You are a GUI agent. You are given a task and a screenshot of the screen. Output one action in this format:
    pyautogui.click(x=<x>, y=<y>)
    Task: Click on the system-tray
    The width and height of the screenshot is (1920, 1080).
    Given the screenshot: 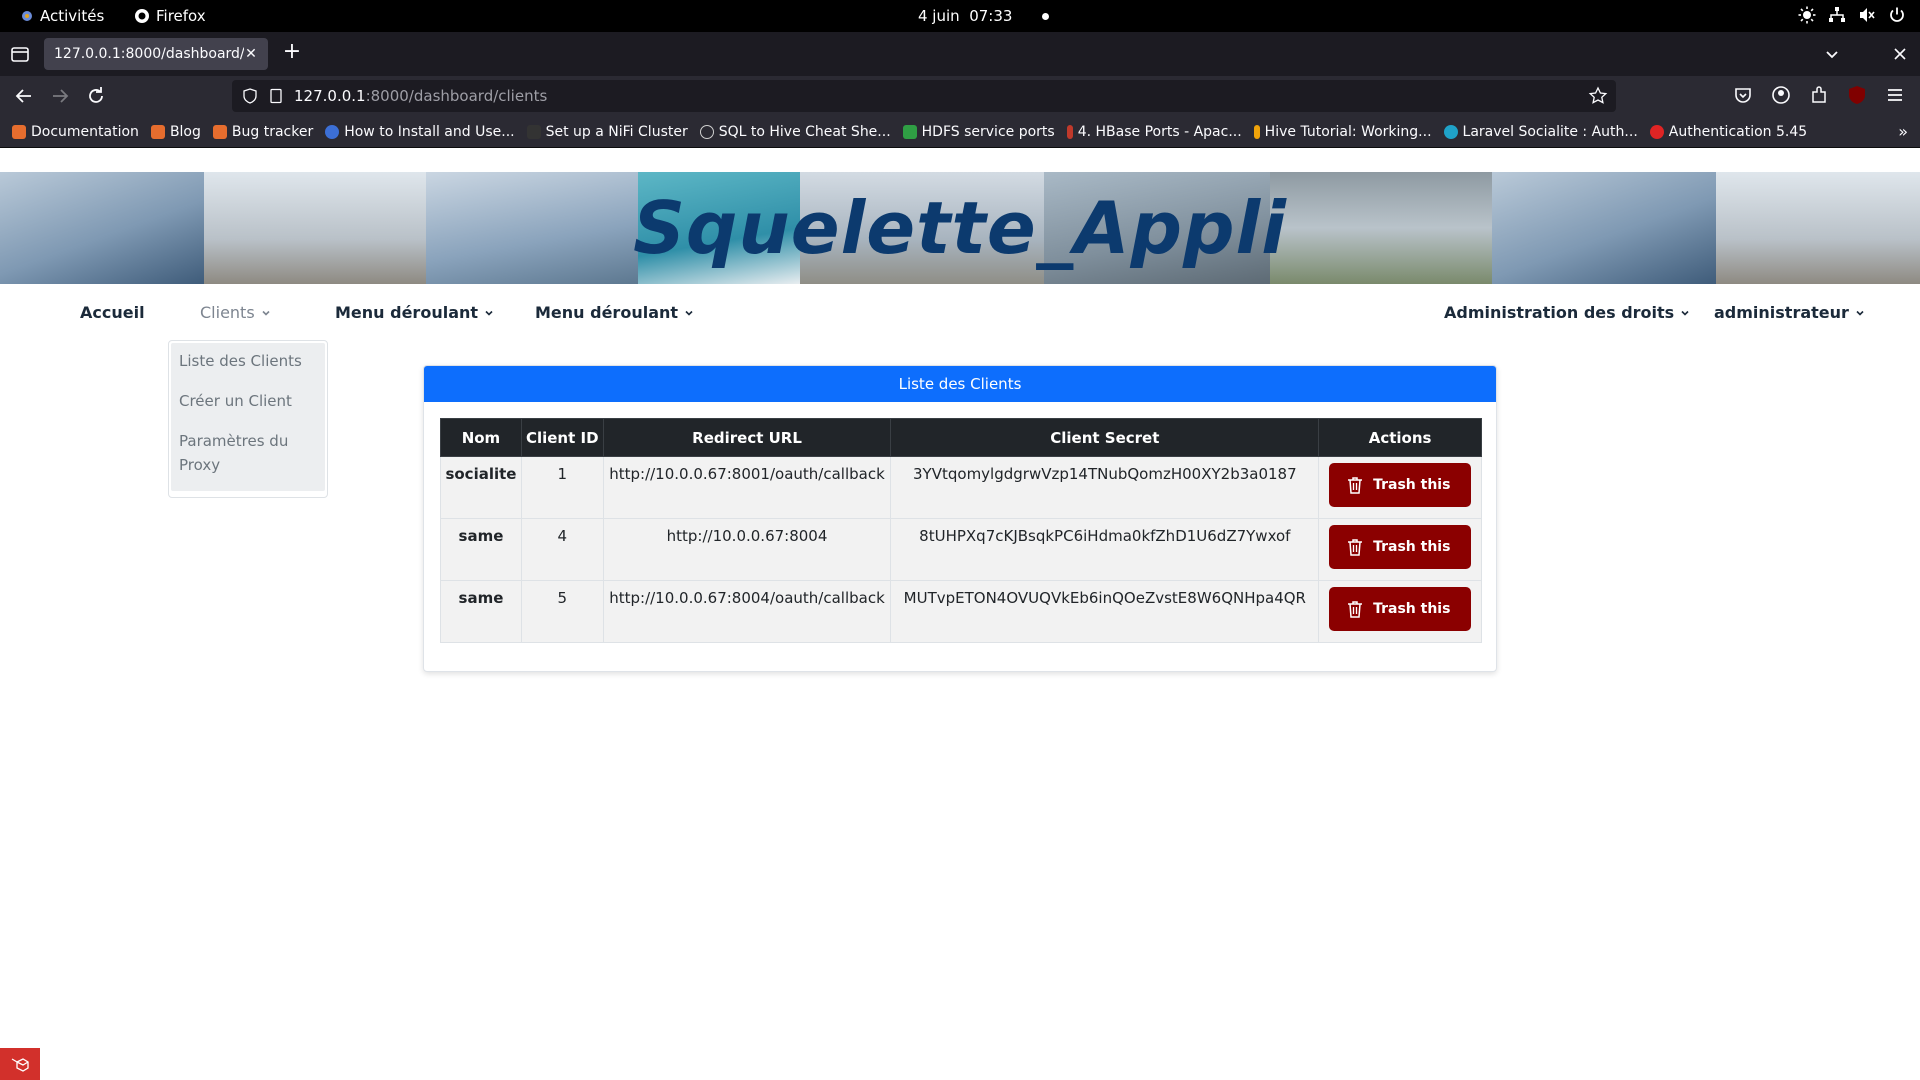 What is the action you would take?
    pyautogui.click(x=1852, y=15)
    